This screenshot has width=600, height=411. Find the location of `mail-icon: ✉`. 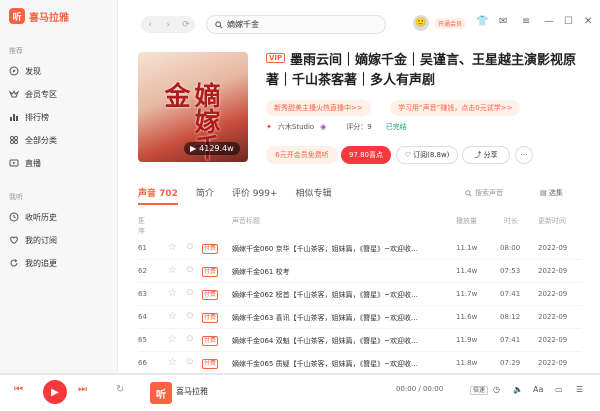

mail-icon: ✉ is located at coordinates (503, 21).